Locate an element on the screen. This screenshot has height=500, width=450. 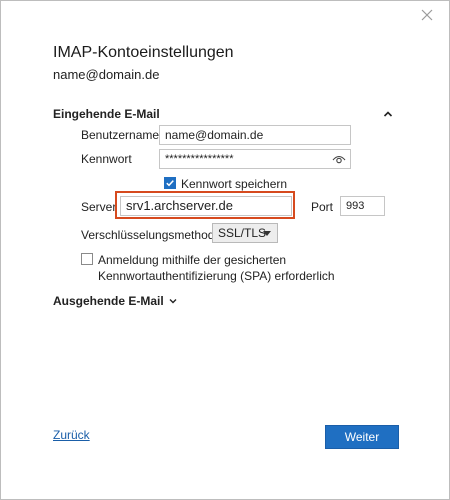
next-button: Weiter is located at coordinates (362, 437).